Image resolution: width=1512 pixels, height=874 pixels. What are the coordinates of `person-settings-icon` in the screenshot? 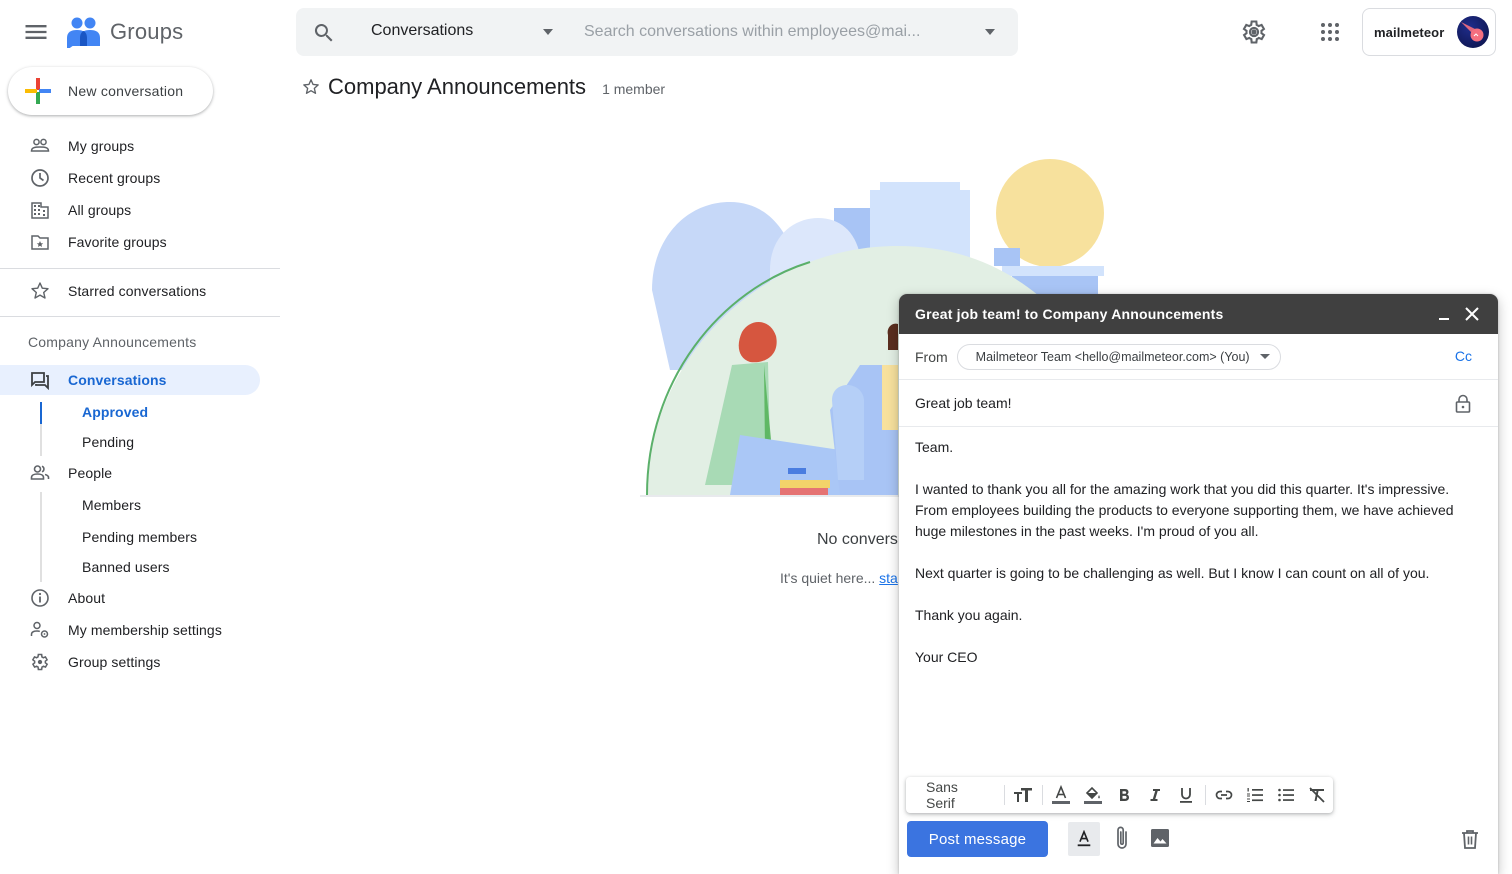 It's located at (40, 630).